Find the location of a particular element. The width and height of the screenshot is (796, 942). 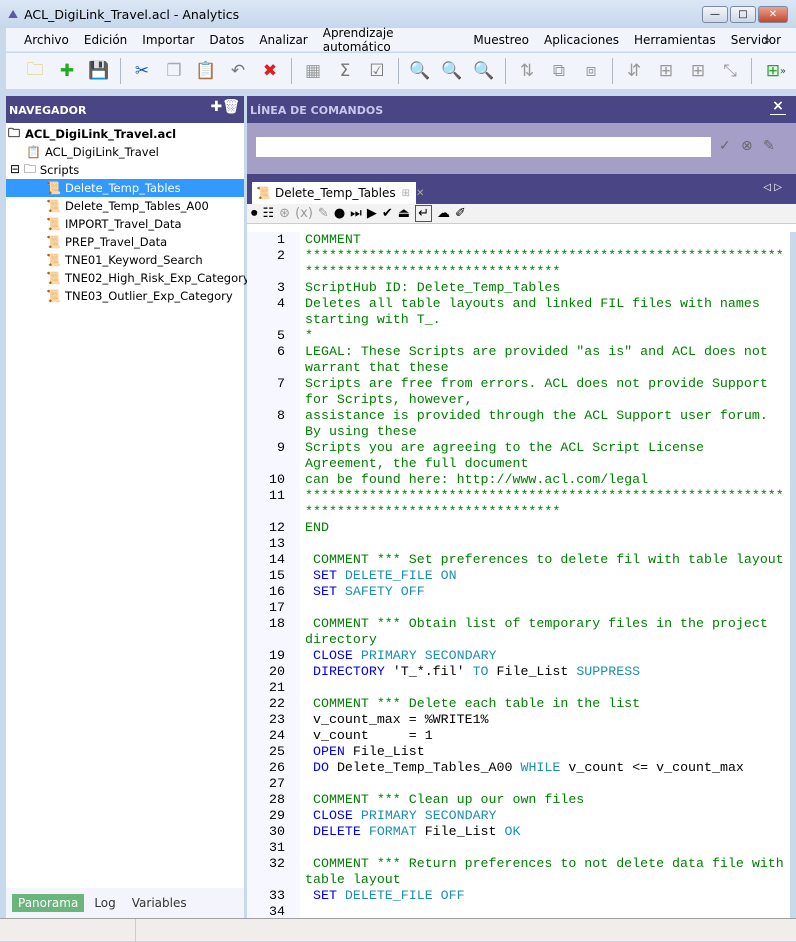

code-line: 13 is located at coordinates (518, 544).